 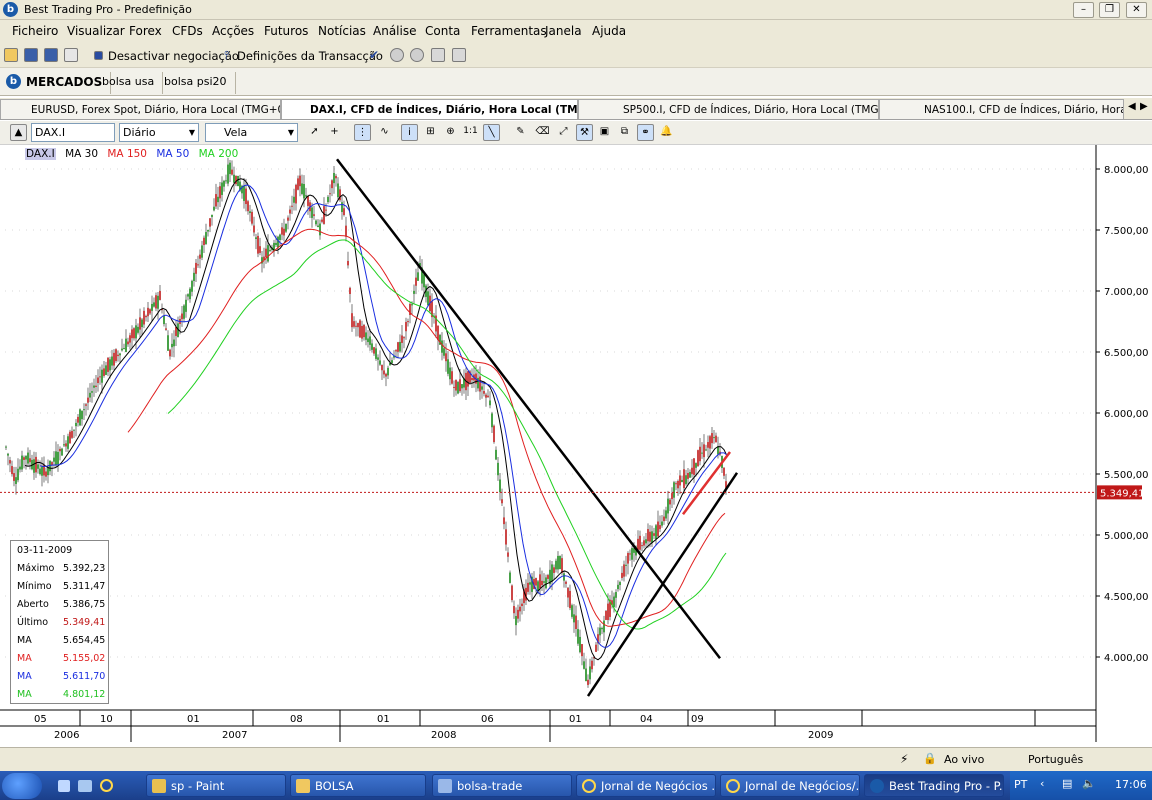 What do you see at coordinates (51, 55) in the screenshot?
I see `save-as-icon` at bounding box center [51, 55].